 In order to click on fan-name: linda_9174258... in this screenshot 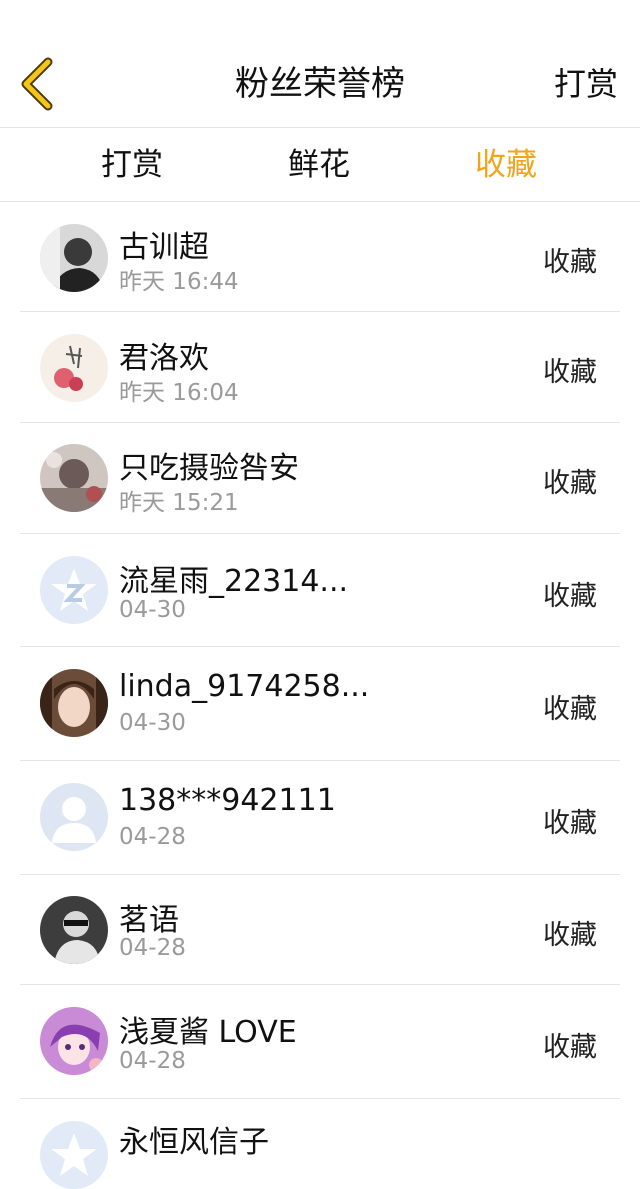, I will do `click(244, 686)`.